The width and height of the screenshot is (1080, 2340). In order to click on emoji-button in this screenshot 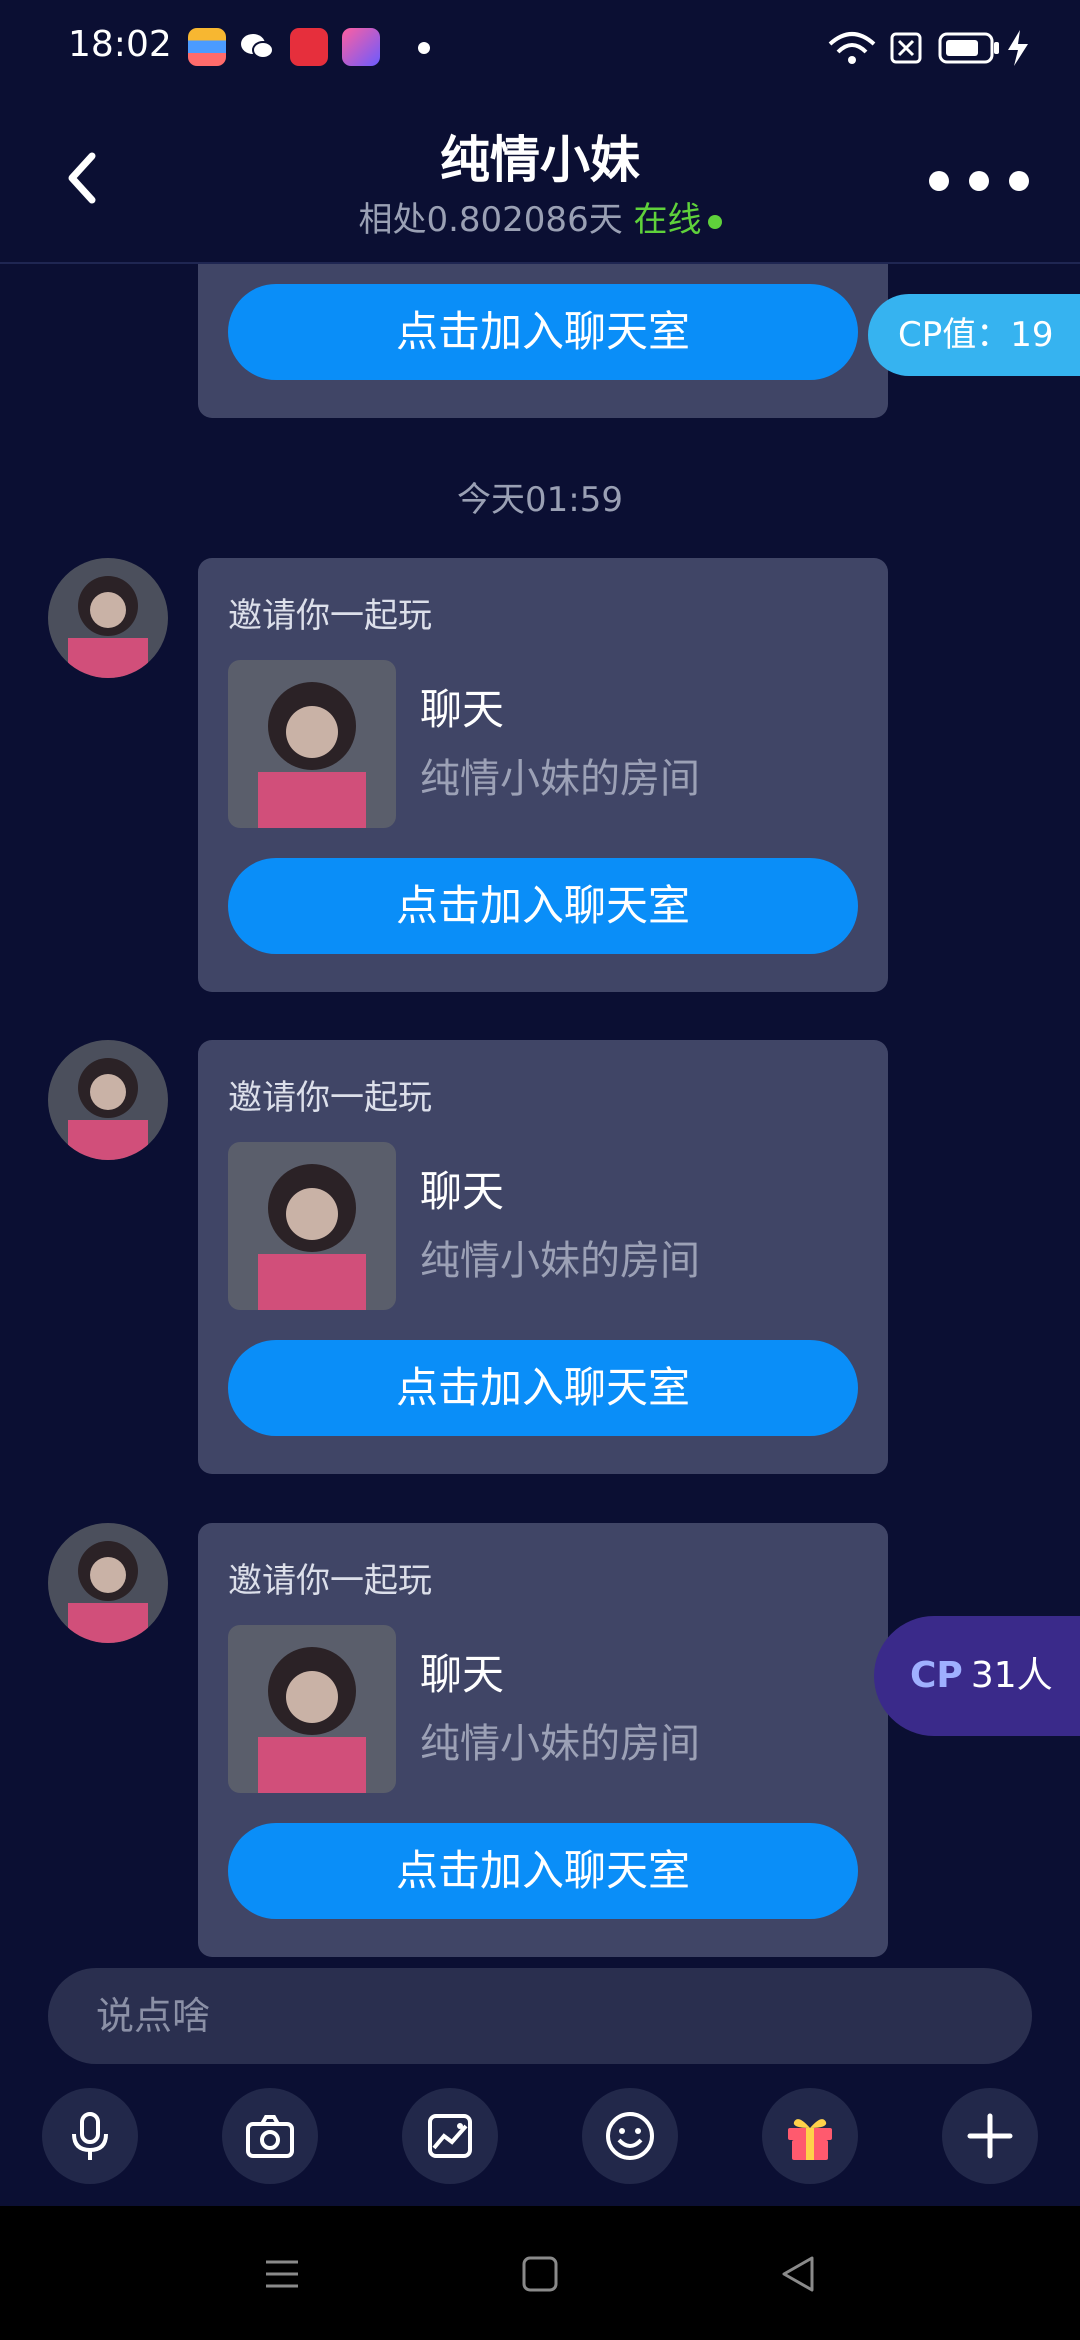, I will do `click(630, 2136)`.